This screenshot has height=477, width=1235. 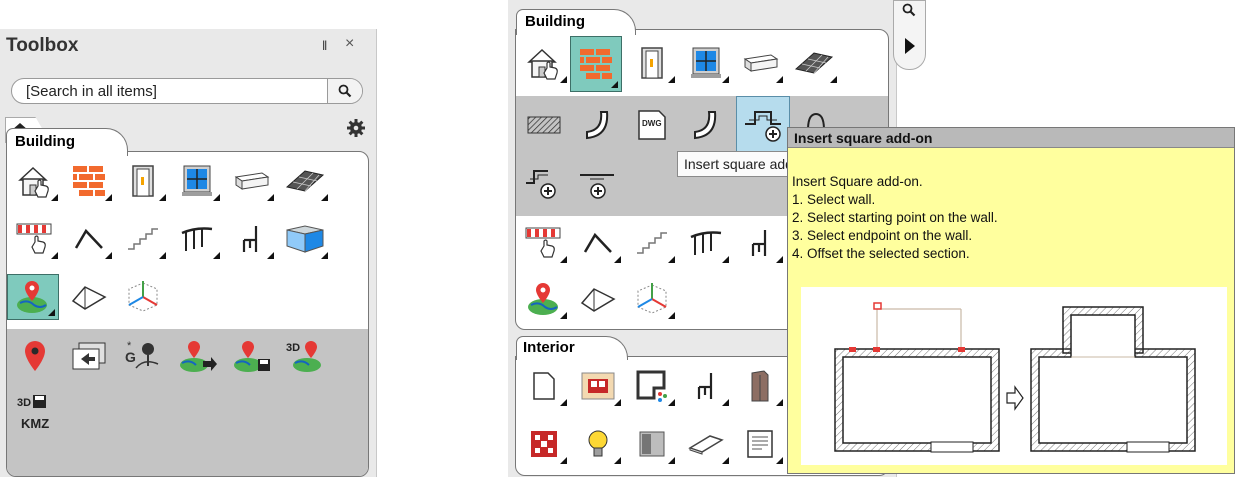 I want to click on kmz-3d-icon: 3D KMZ, so click(x=33, y=413).